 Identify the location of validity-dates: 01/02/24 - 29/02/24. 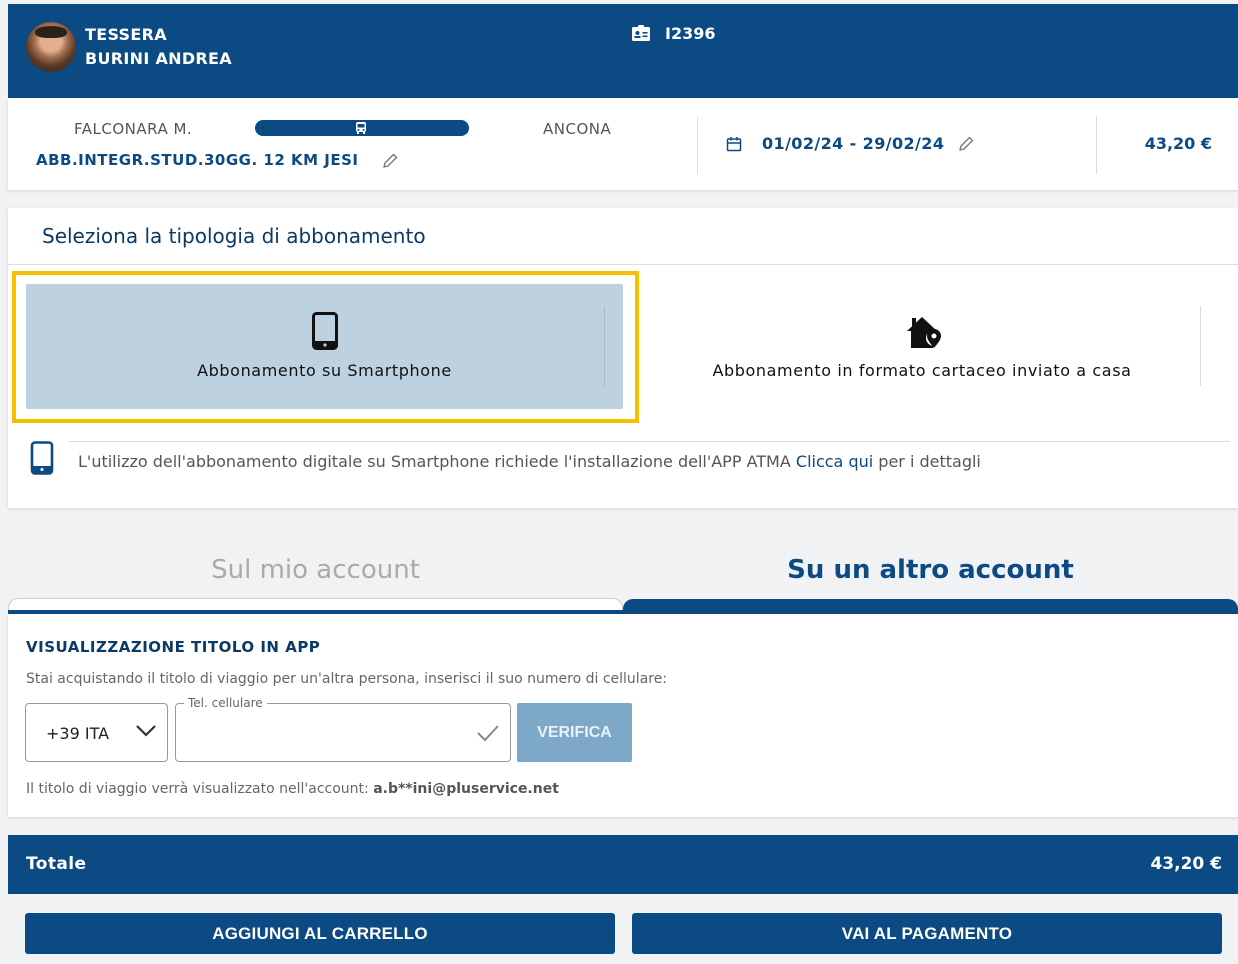
(853, 143).